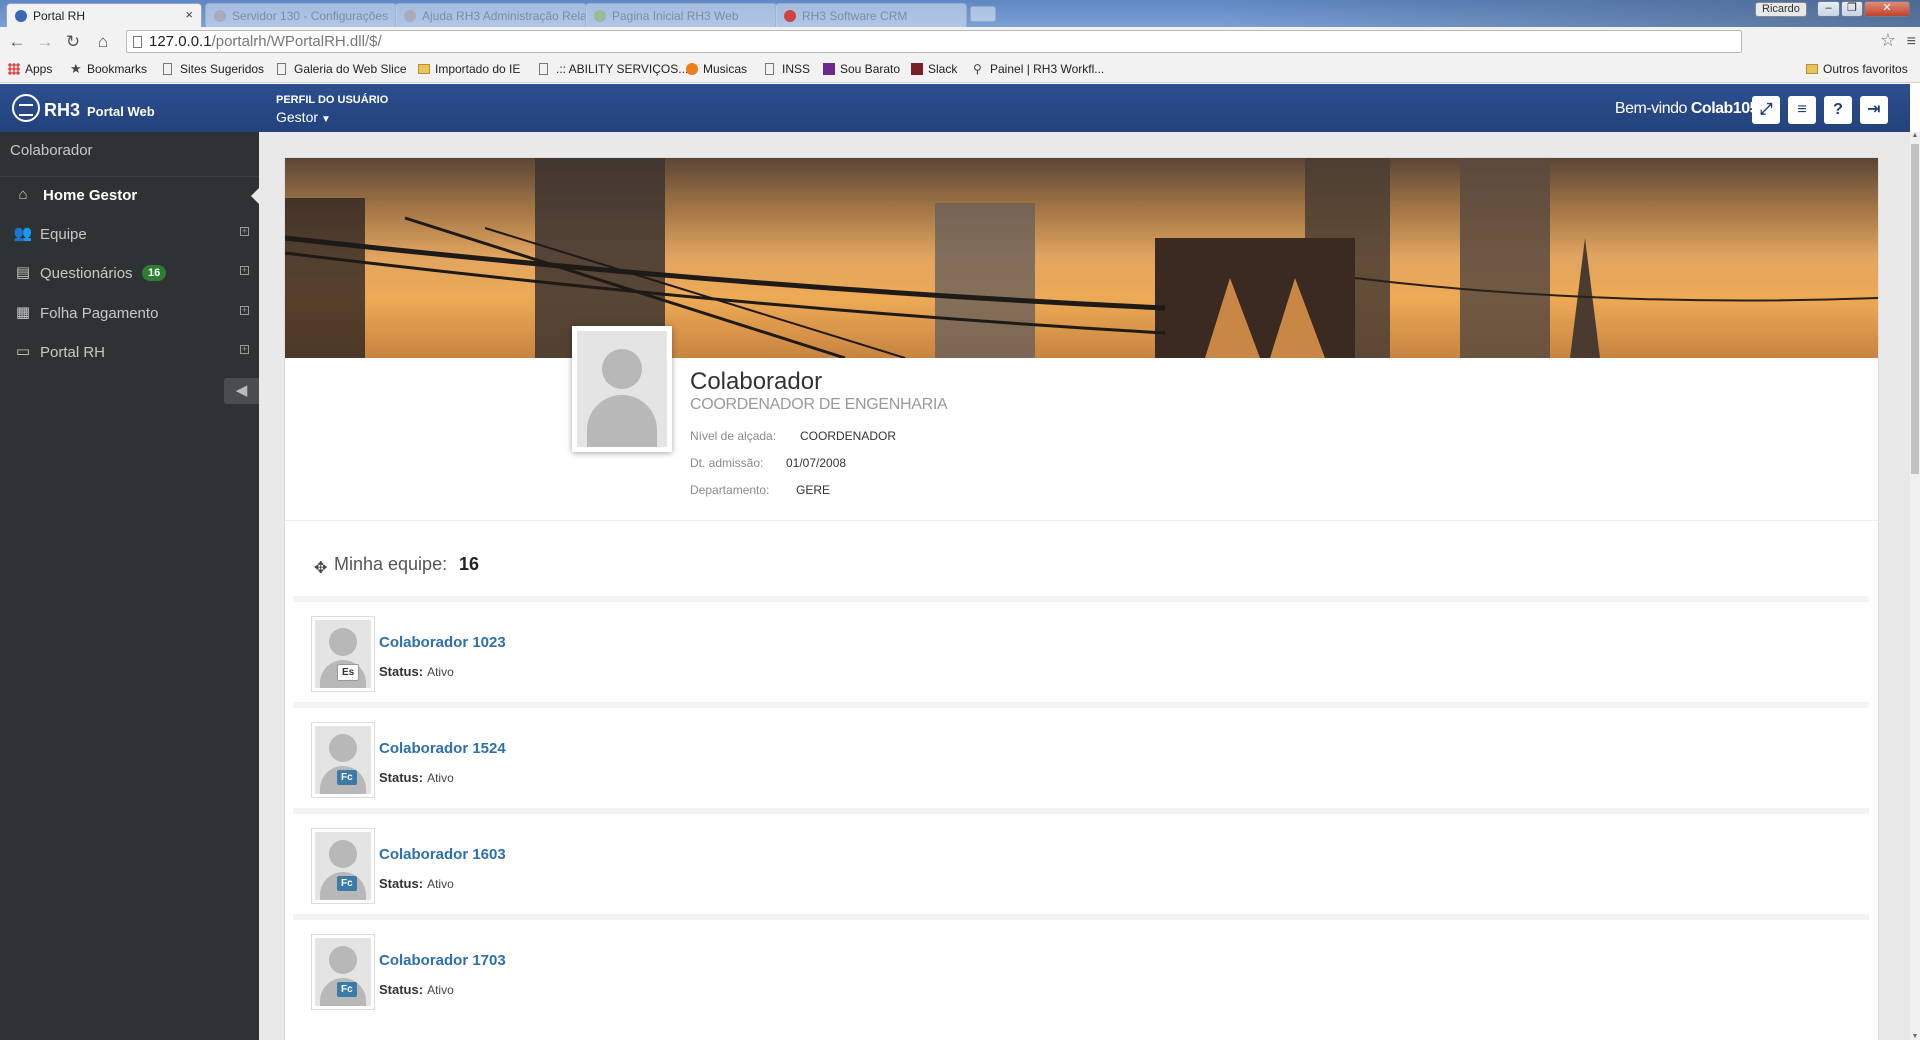 This screenshot has height=1040, width=1920. Describe the element at coordinates (1781, 9) in the screenshot. I see `browser-profile-button: Ricardo` at that location.